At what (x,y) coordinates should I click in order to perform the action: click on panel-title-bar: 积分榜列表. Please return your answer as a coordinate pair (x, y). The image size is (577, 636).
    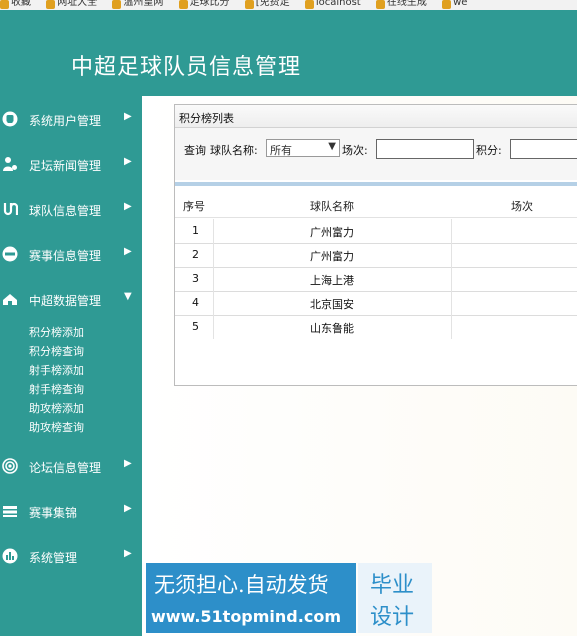
    Looking at the image, I should click on (376, 116).